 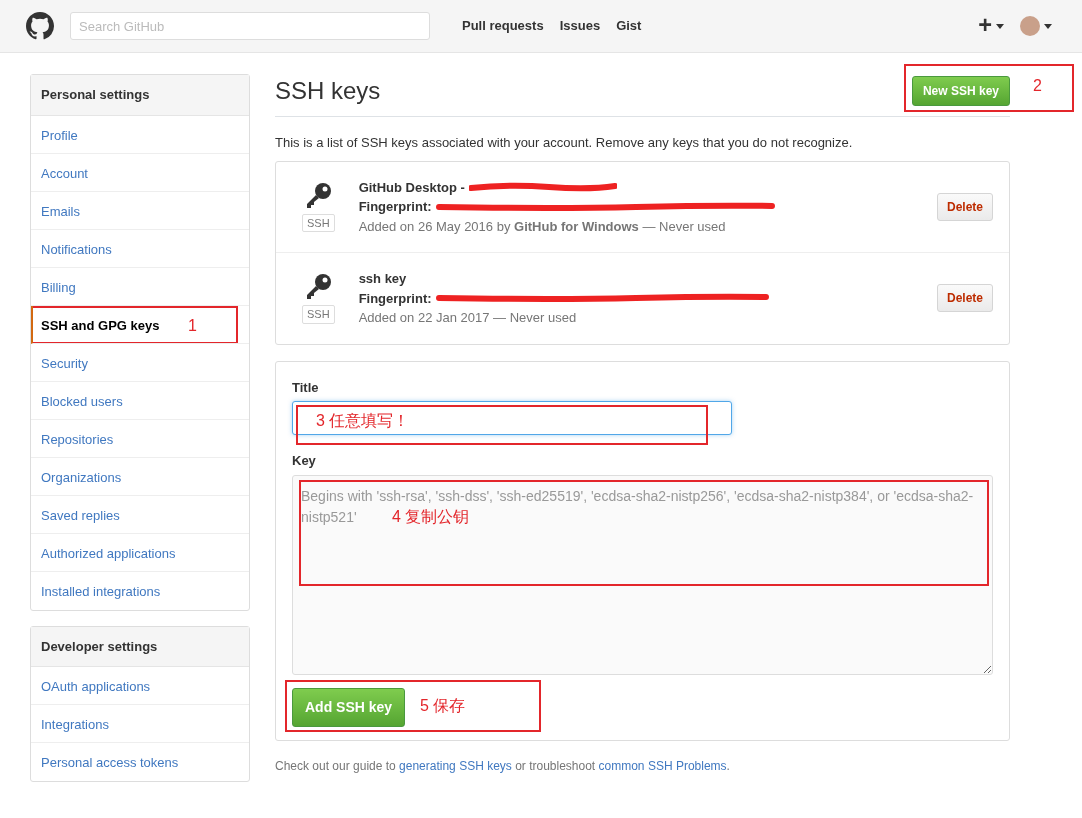 What do you see at coordinates (328, 91) in the screenshot?
I see `page-title: SSH keys` at bounding box center [328, 91].